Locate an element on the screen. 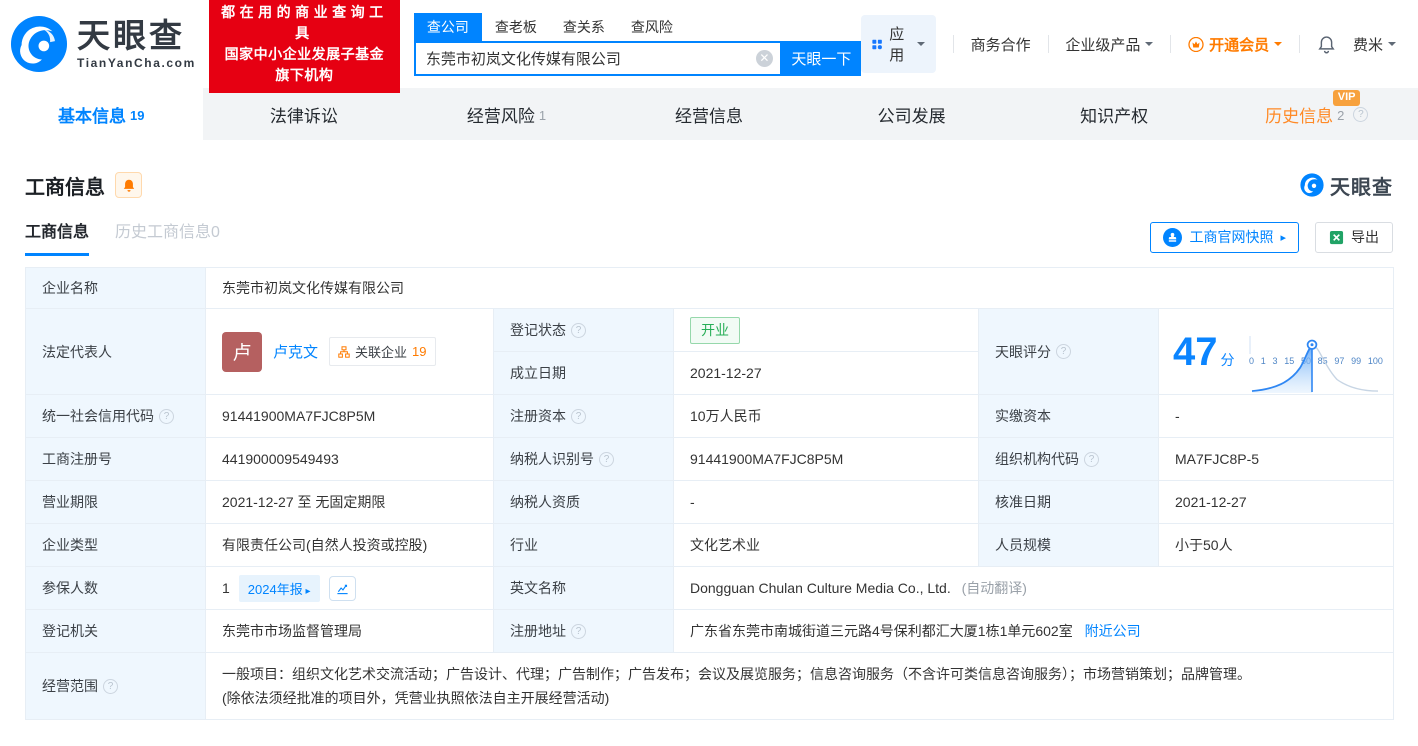 This screenshot has height=746, width=1418. search-tab-risk: 查风险 is located at coordinates (652, 27).